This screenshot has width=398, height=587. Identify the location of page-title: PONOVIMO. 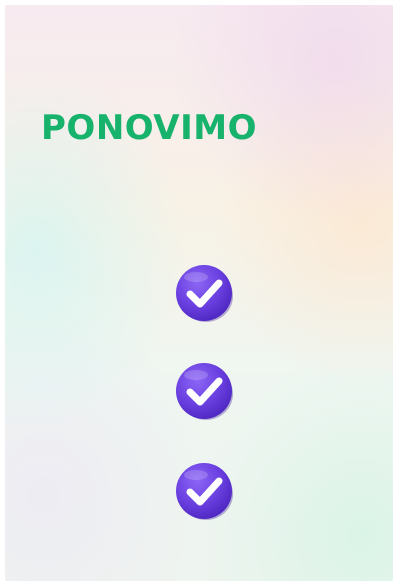
(149, 128).